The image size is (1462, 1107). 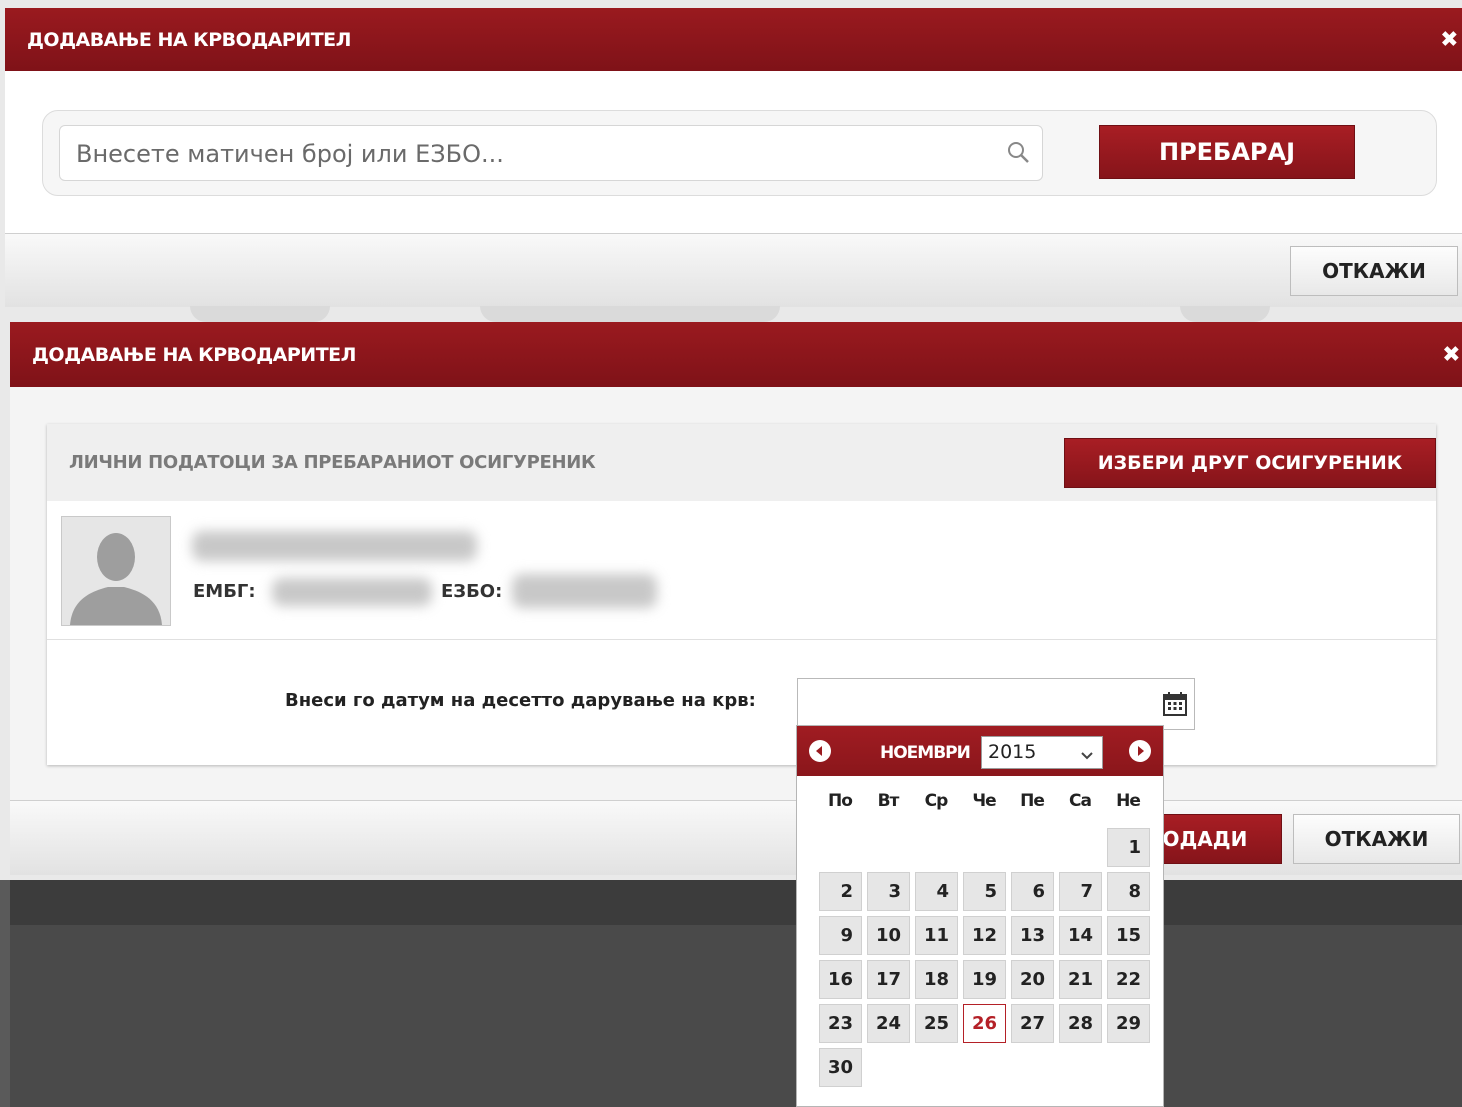 I want to click on month-label: НОЕМВРИ, so click(x=925, y=753).